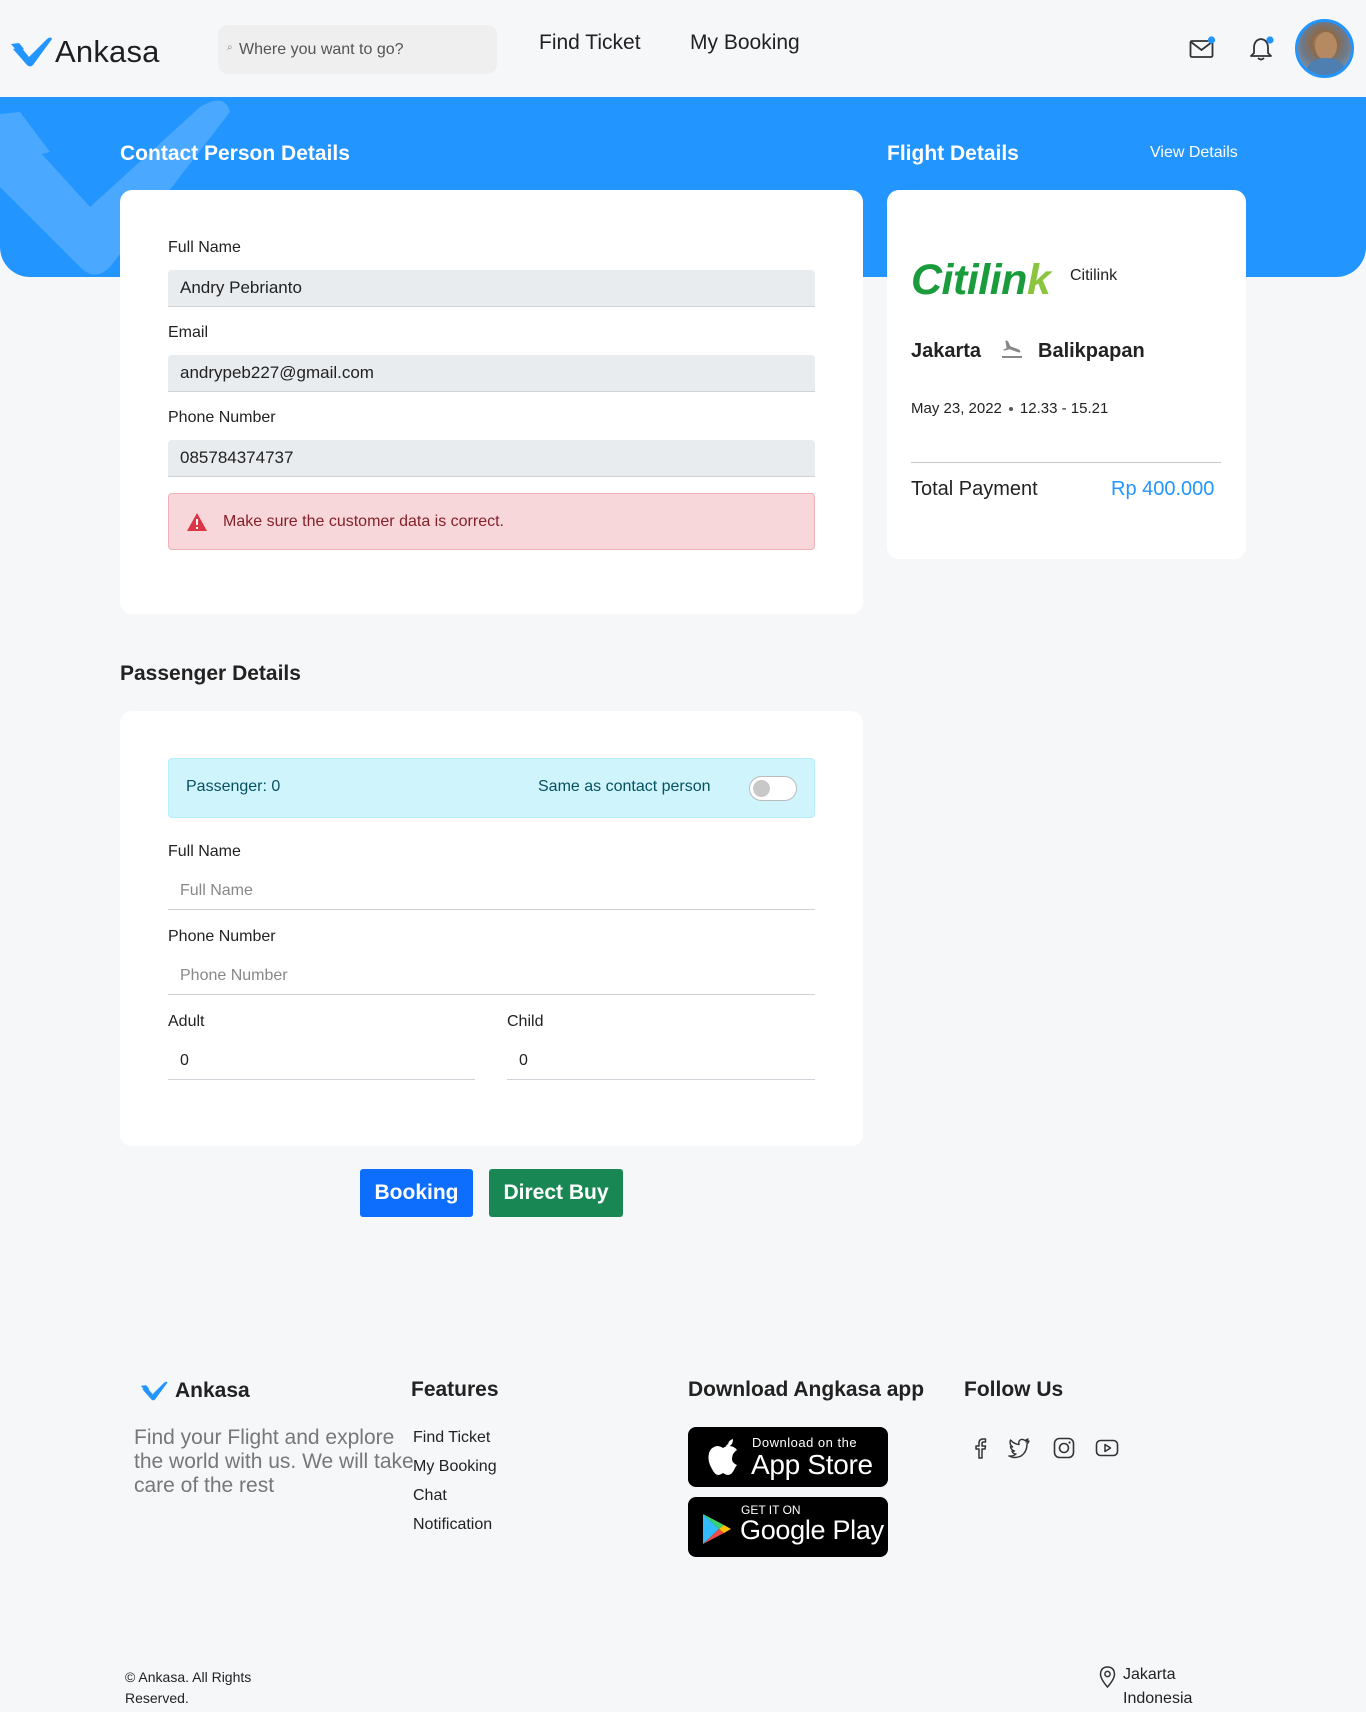  I want to click on same-as-contact-toggle, so click(773, 788).